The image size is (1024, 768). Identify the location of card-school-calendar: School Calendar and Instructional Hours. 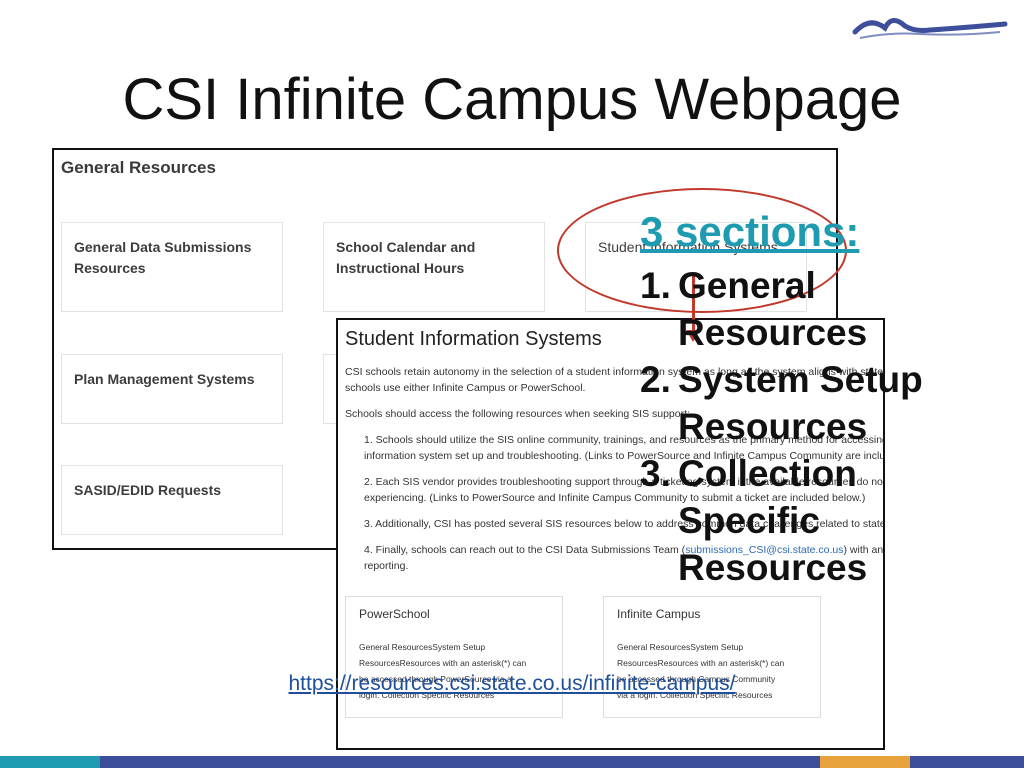
(434, 267).